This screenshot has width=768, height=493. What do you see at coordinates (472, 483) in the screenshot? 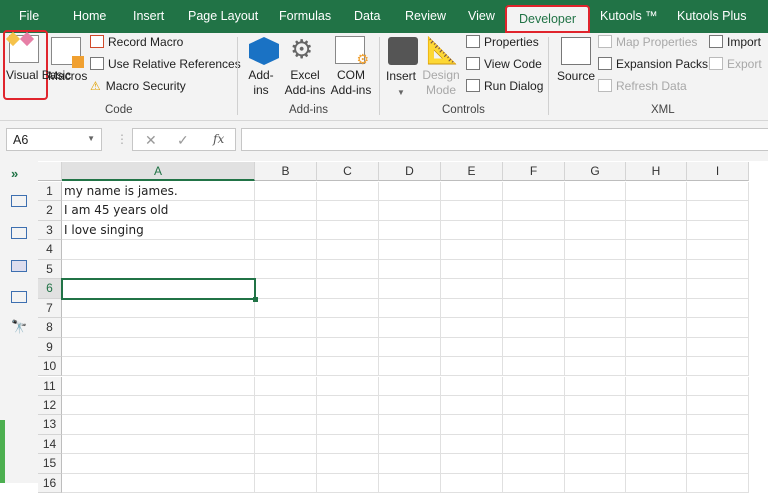
I see `cell-E16` at bounding box center [472, 483].